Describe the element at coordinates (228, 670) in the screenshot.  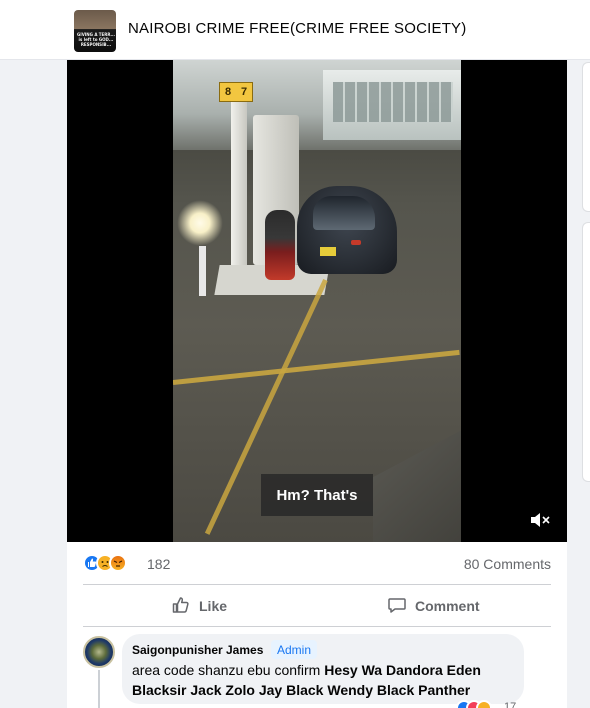
I see `comment-text: area code shanzu ebu confirm` at that location.